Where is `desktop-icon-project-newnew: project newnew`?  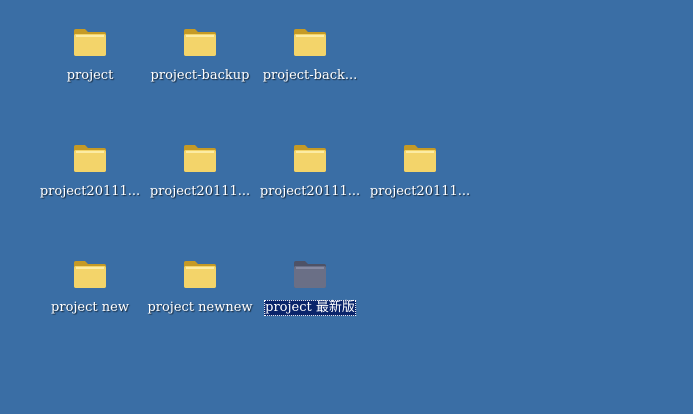 desktop-icon-project-newnew: project newnew is located at coordinates (200, 286).